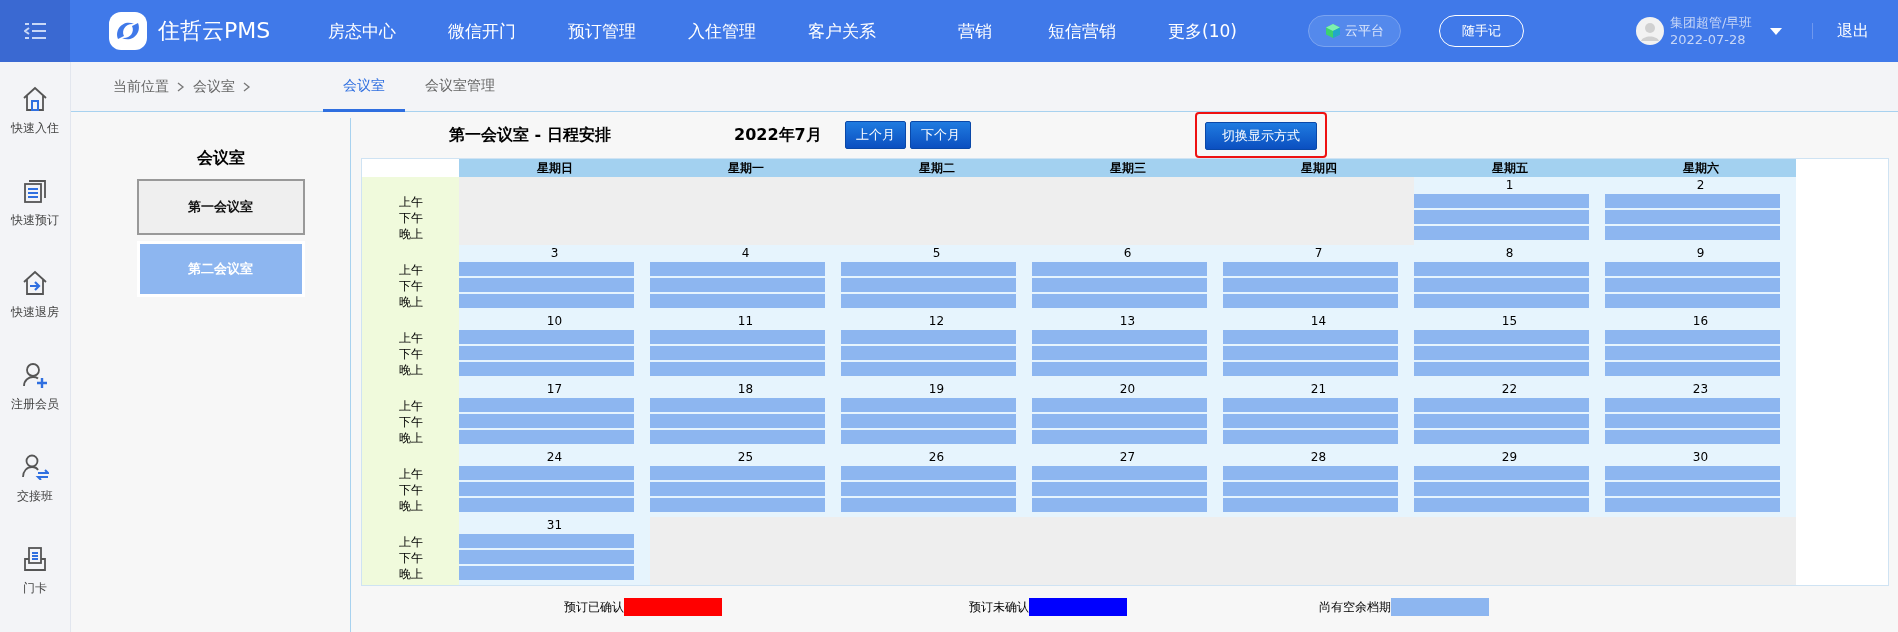 This screenshot has height=632, width=1898. I want to click on next-month-button: 下个月, so click(940, 135).